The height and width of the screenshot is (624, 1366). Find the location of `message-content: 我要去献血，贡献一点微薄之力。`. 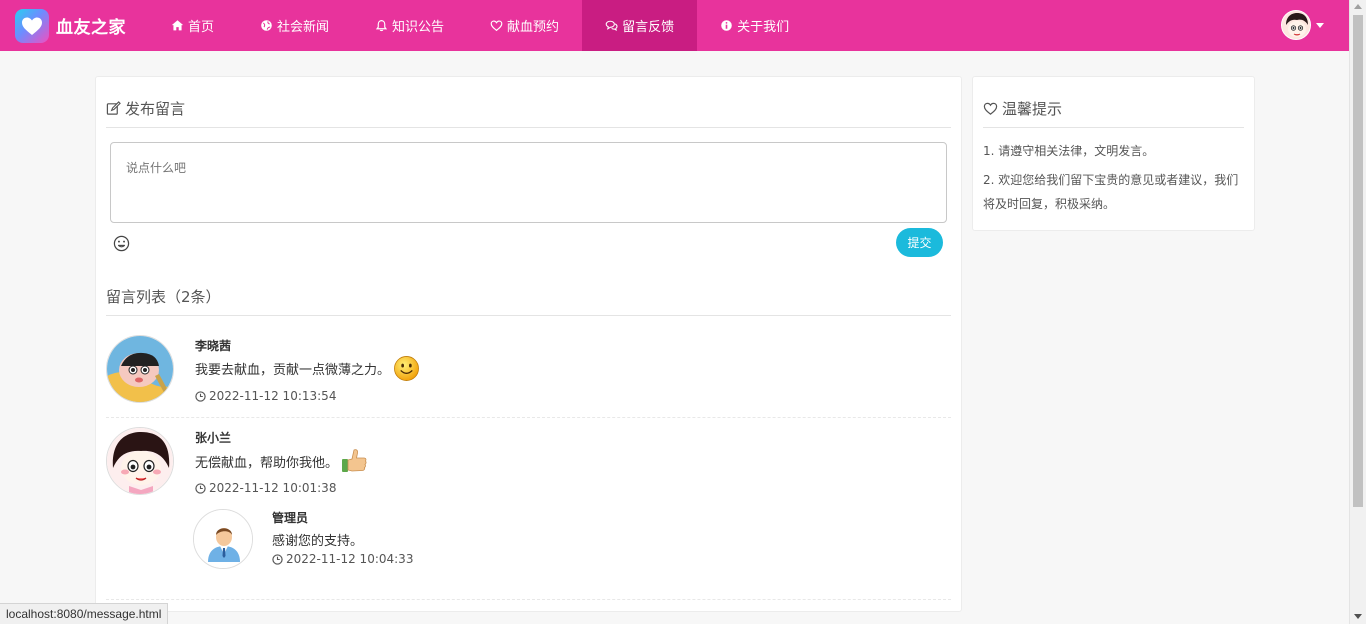

message-content: 我要去献血，贡献一点微薄之力。 is located at coordinates (307, 368).